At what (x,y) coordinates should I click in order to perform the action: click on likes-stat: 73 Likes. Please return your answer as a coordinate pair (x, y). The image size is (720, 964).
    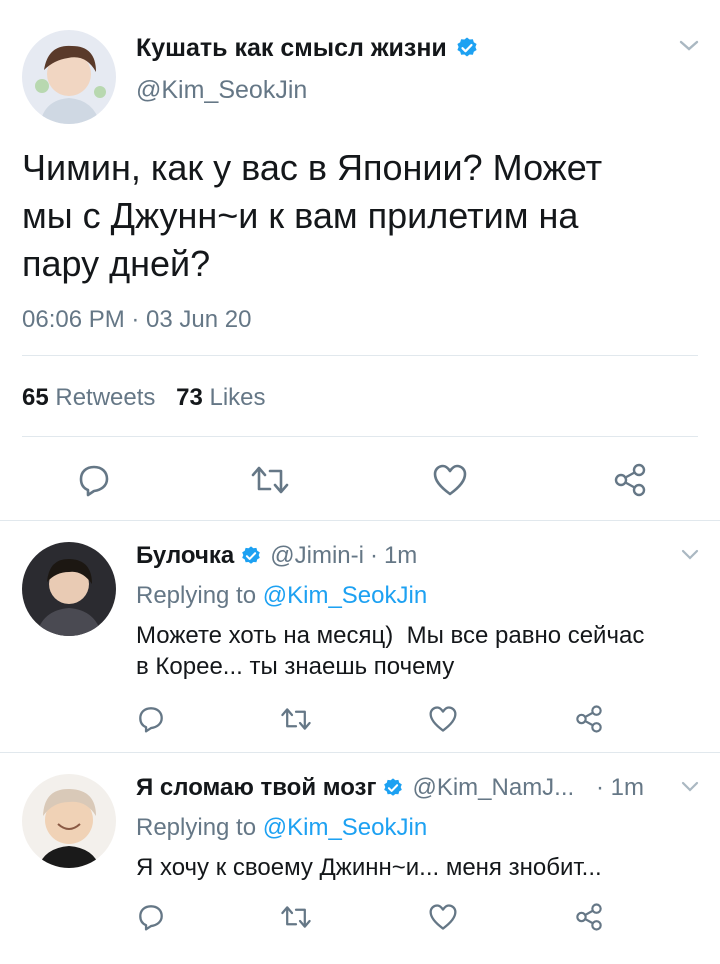
    Looking at the image, I should click on (220, 397).